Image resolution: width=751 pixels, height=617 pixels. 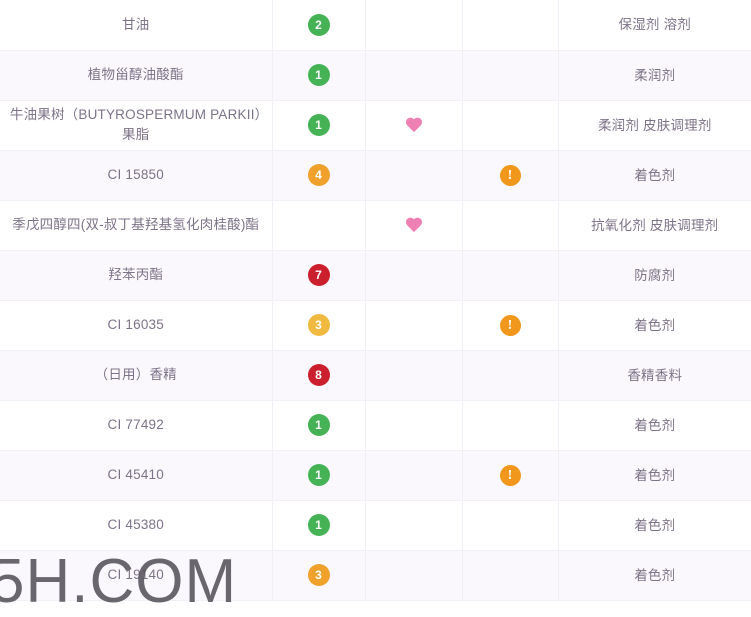 I want to click on ingredient-name-label: CI 45380, so click(x=135, y=524).